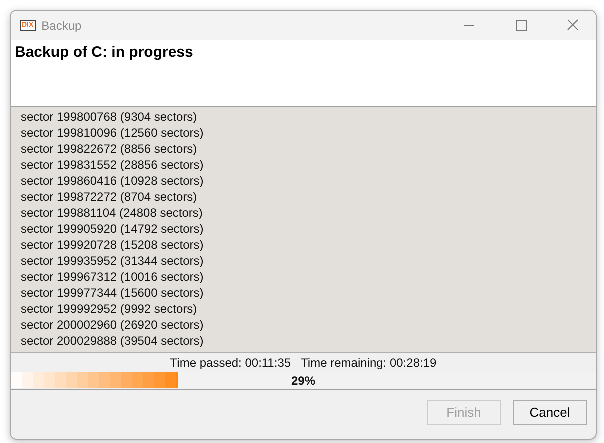  What do you see at coordinates (109, 149) in the screenshot?
I see `log-entry: sector 199822672 (8856 sectors)` at bounding box center [109, 149].